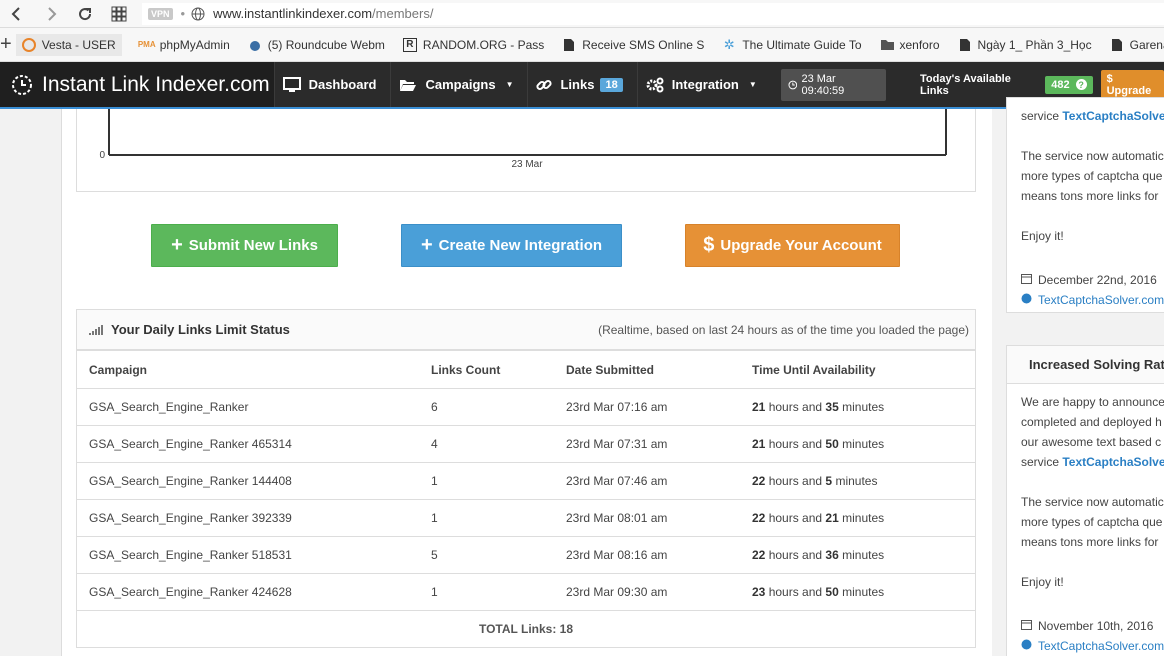  What do you see at coordinates (244, 245) in the screenshot?
I see `submit-new-links-button: + Submit New Links` at bounding box center [244, 245].